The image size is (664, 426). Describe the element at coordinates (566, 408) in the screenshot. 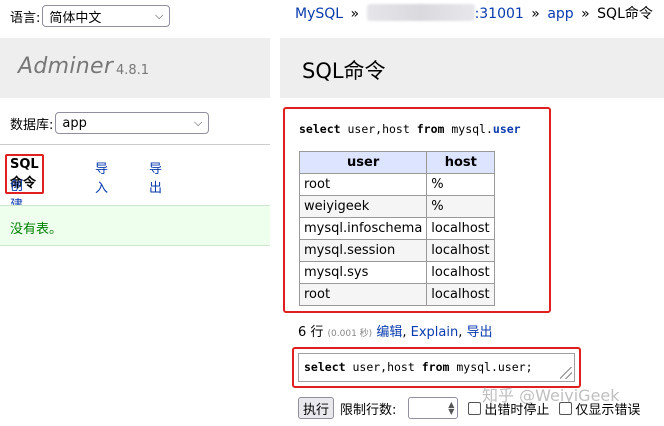

I see `only-errors-checkbox` at that location.